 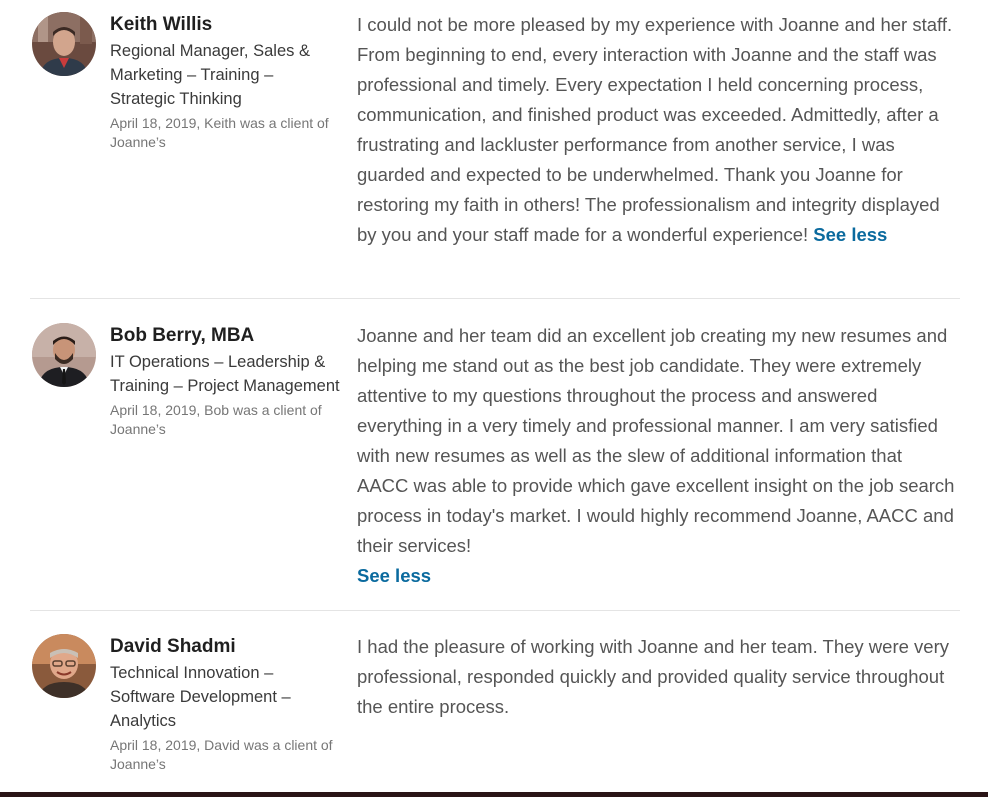 I want to click on recommender-name: Keith Willis, so click(x=226, y=25).